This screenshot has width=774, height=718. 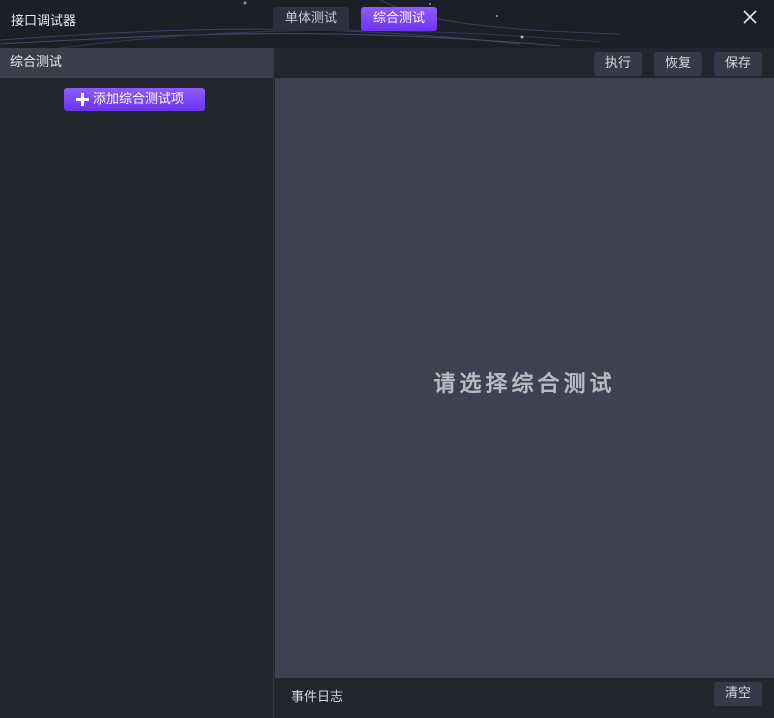 What do you see at coordinates (678, 64) in the screenshot?
I see `restore-button: 恢复` at bounding box center [678, 64].